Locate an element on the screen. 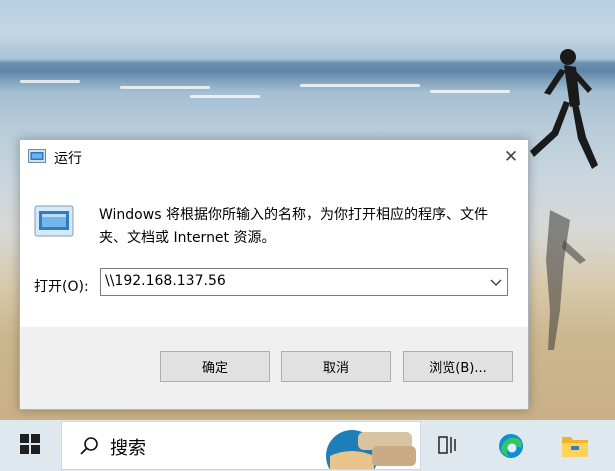  close-icon: ✕ is located at coordinates (511, 156).